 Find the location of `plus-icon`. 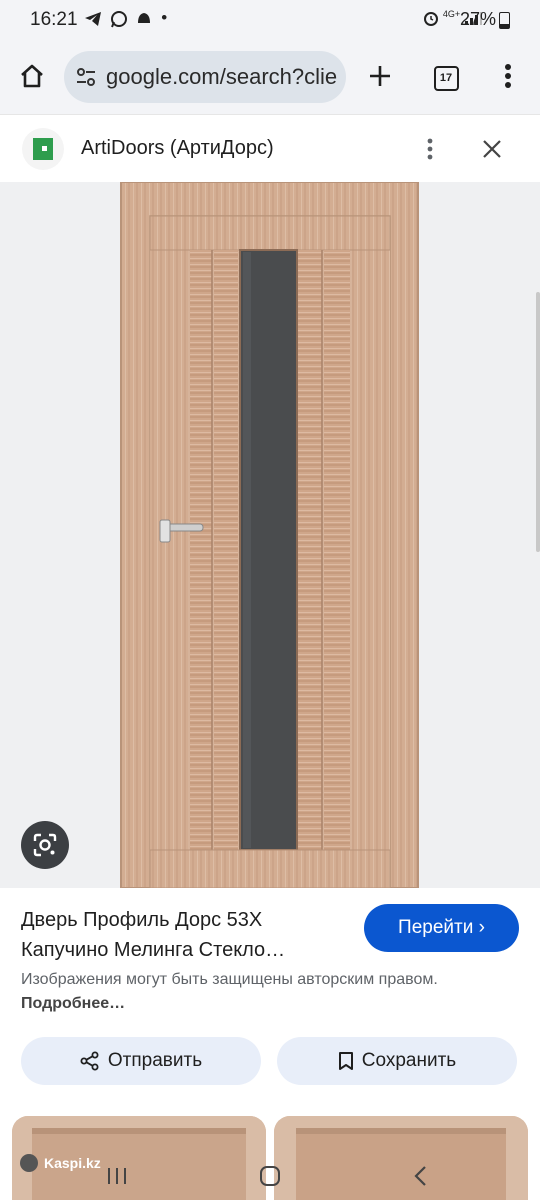

plus-icon is located at coordinates (380, 76).